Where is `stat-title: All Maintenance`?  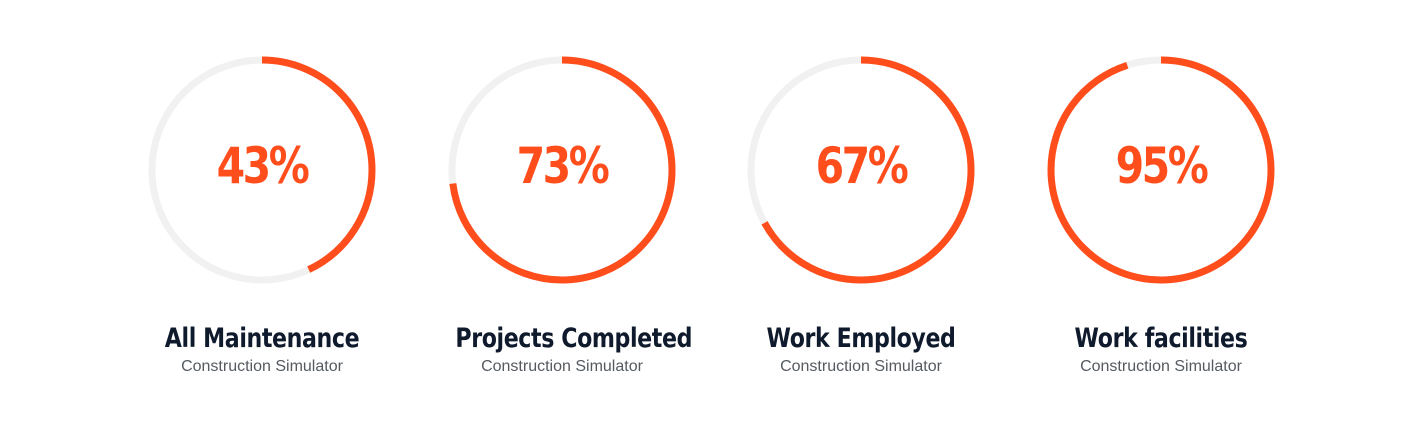 stat-title: All Maintenance is located at coordinates (262, 338).